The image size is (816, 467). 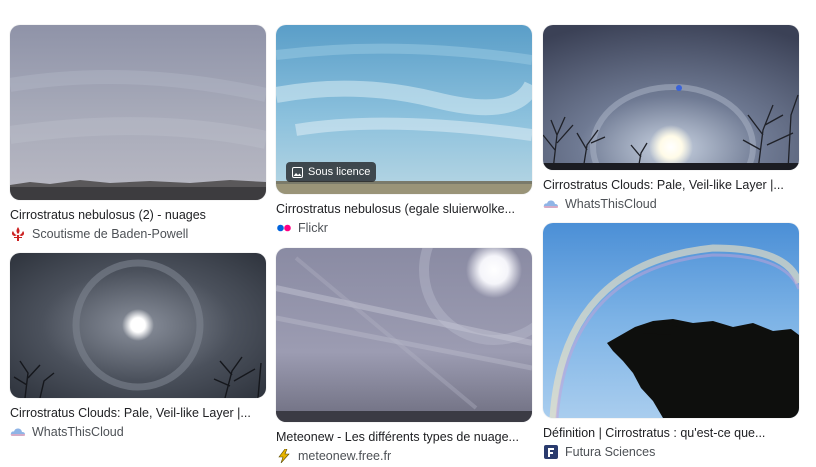 What do you see at coordinates (345, 456) in the screenshot?
I see `result-source-name: meteonew.free.fr` at bounding box center [345, 456].